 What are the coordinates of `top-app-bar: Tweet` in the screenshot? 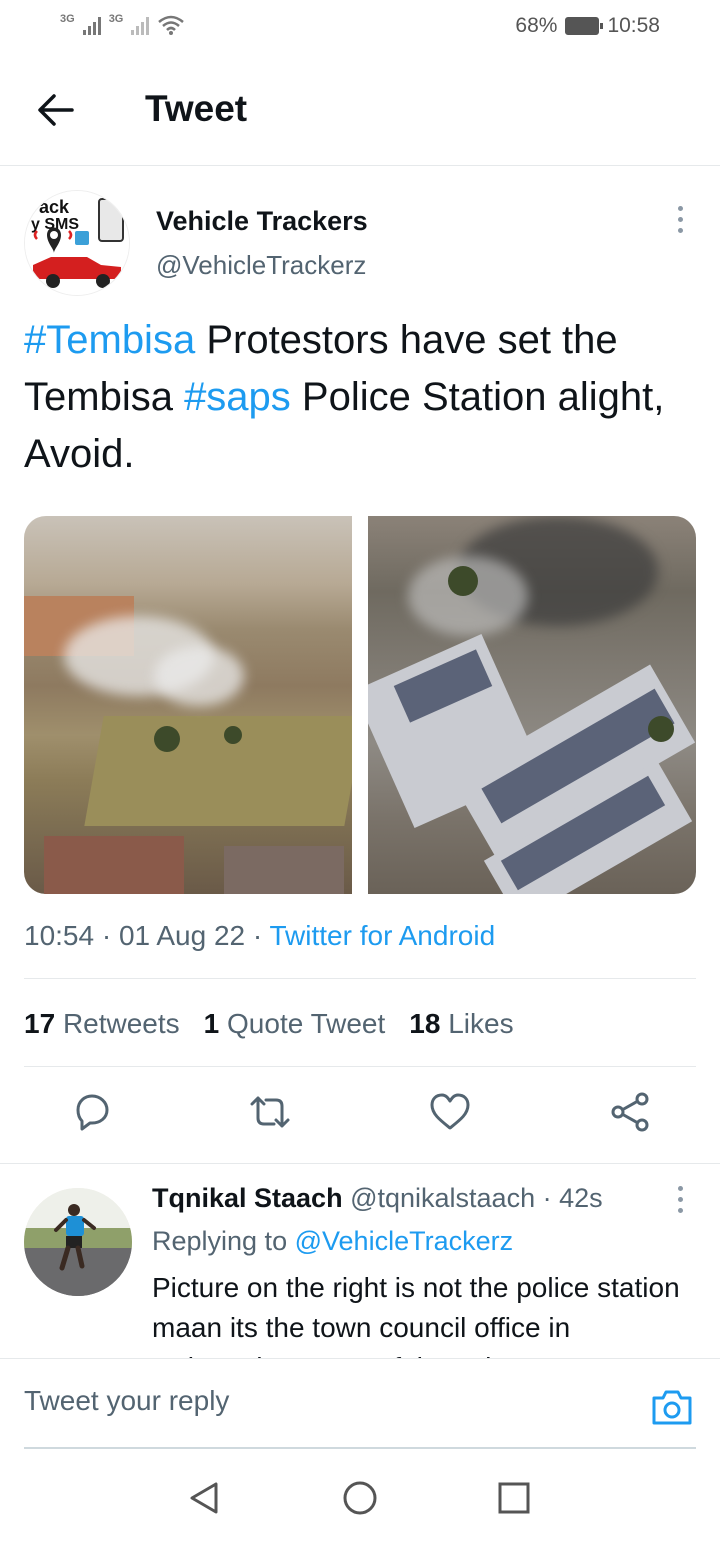 It's located at (360, 113).